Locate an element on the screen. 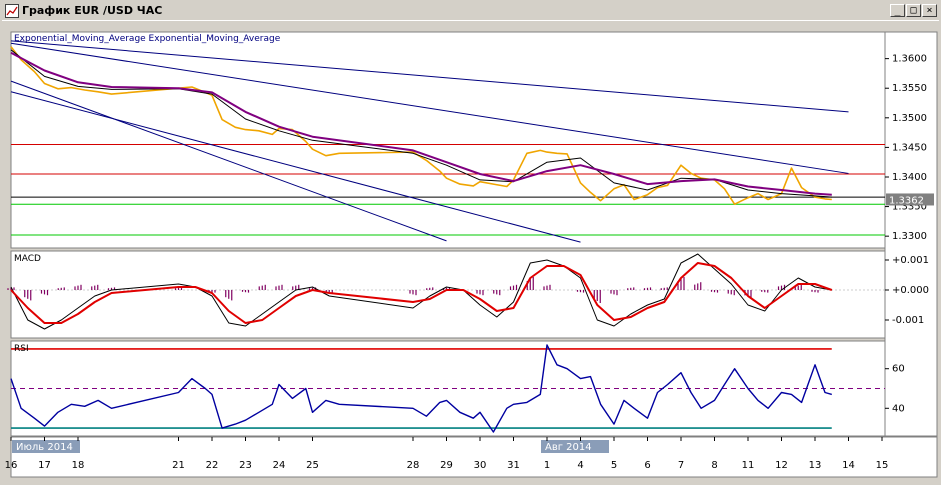 Image resolution: width=941 pixels, height=485 pixels. period-label: Авг 2014 is located at coordinates (568, 447).